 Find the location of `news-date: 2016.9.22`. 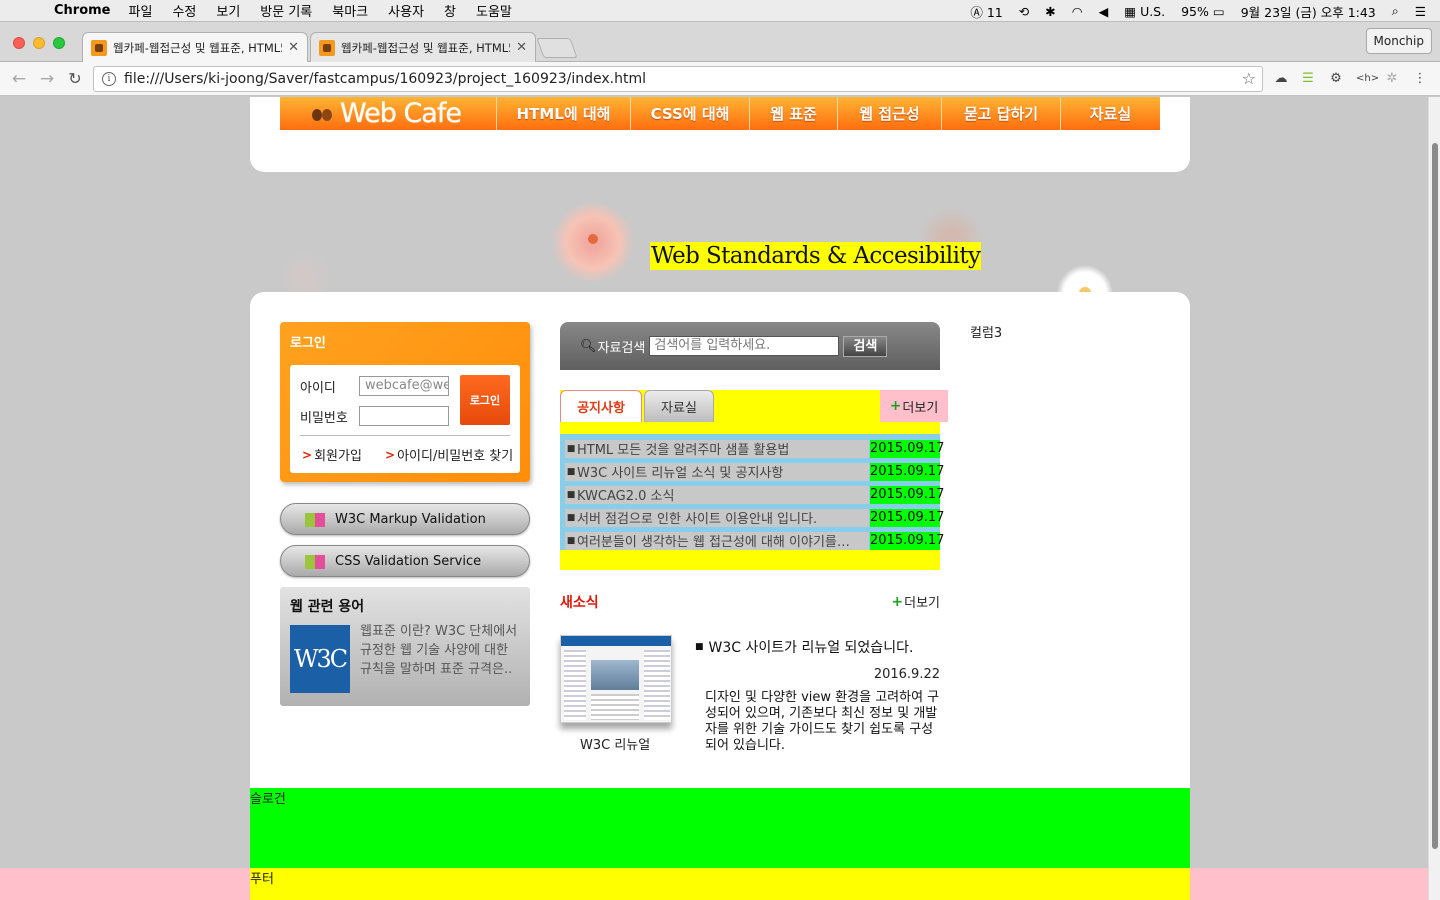

news-date: 2016.9.22 is located at coordinates (906, 674).